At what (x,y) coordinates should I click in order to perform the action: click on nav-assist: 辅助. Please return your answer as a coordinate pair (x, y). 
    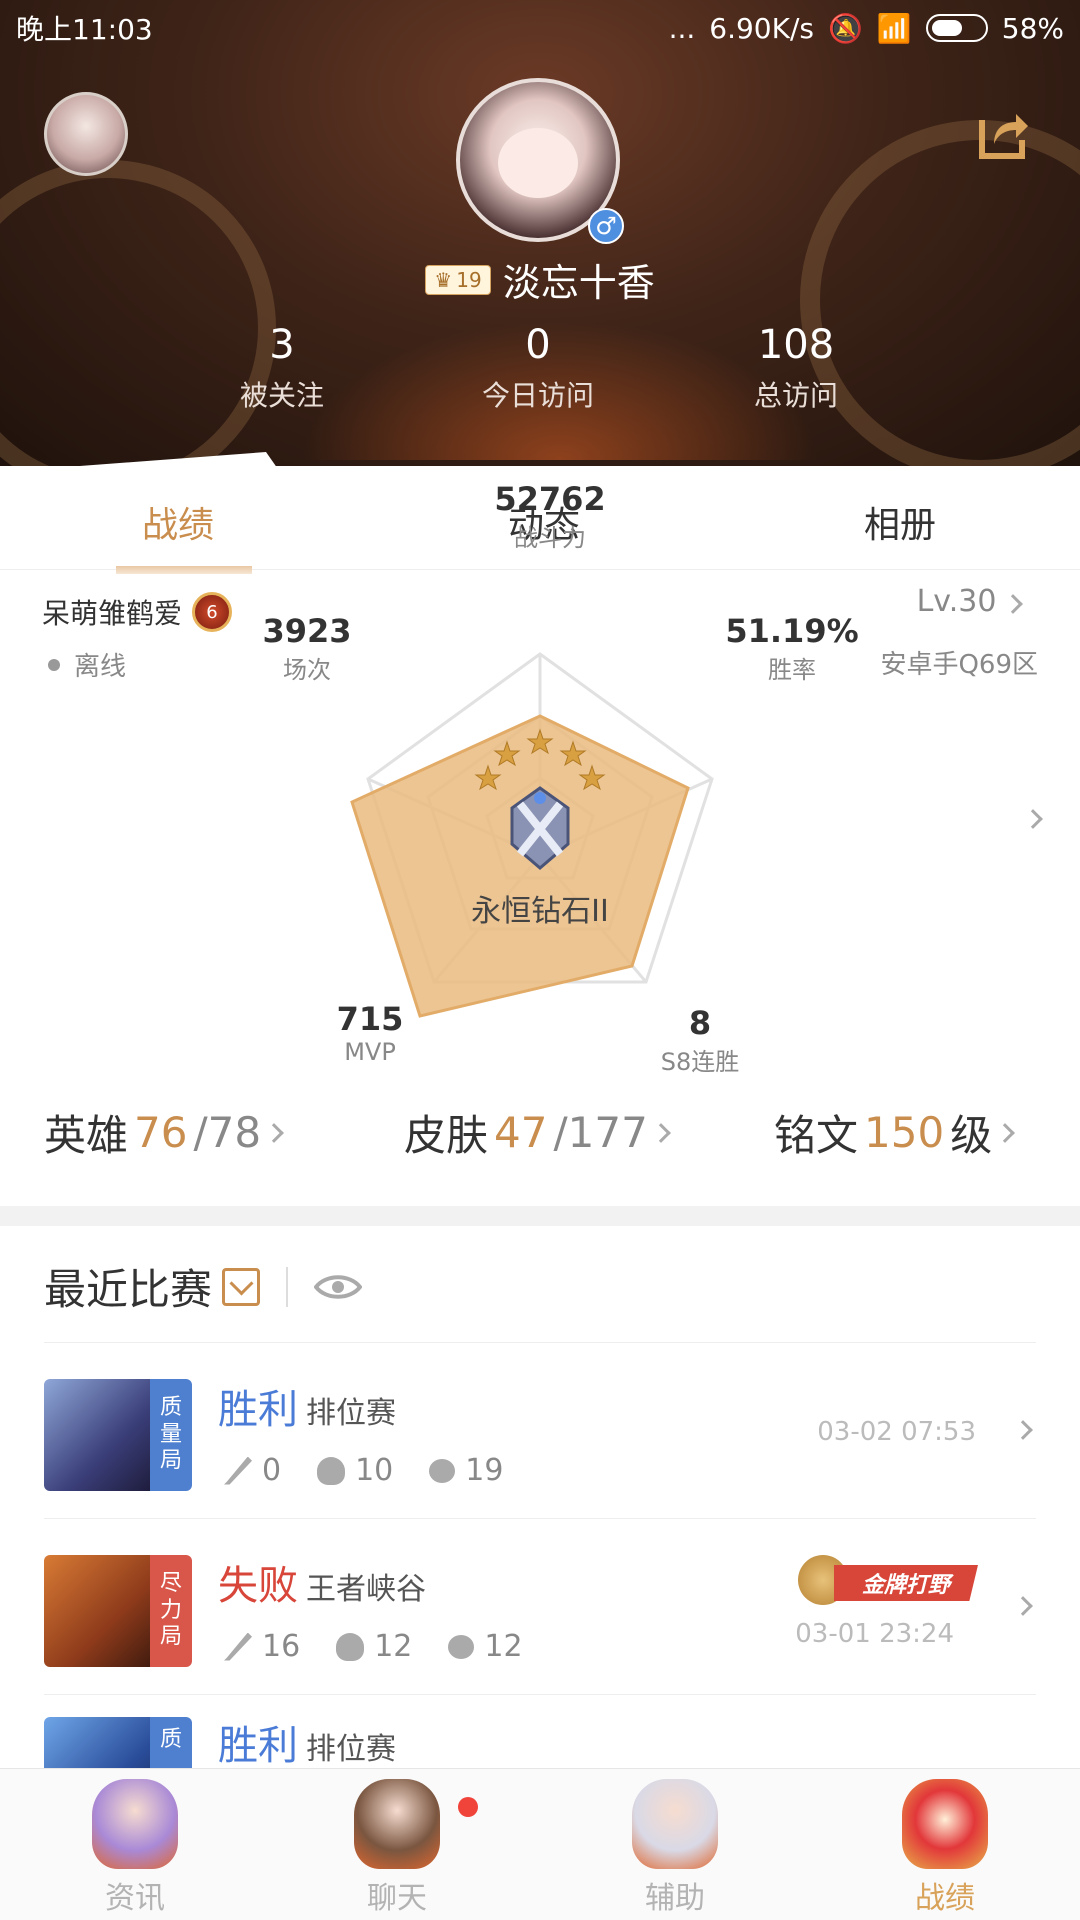
    Looking at the image, I should click on (675, 1848).